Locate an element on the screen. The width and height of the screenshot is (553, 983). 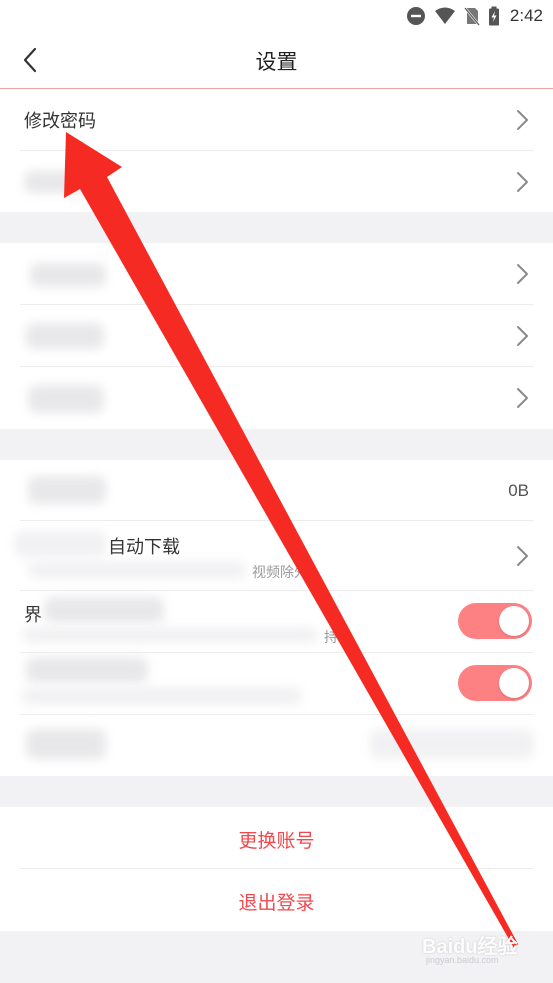
page-title: 设置 is located at coordinates (276, 62).